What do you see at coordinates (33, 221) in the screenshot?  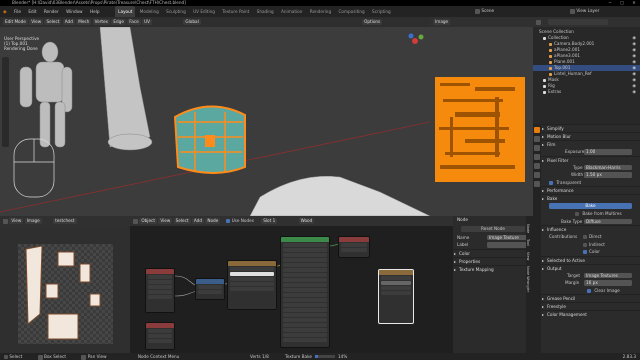 I see `uv-menu-image: Image` at bounding box center [33, 221].